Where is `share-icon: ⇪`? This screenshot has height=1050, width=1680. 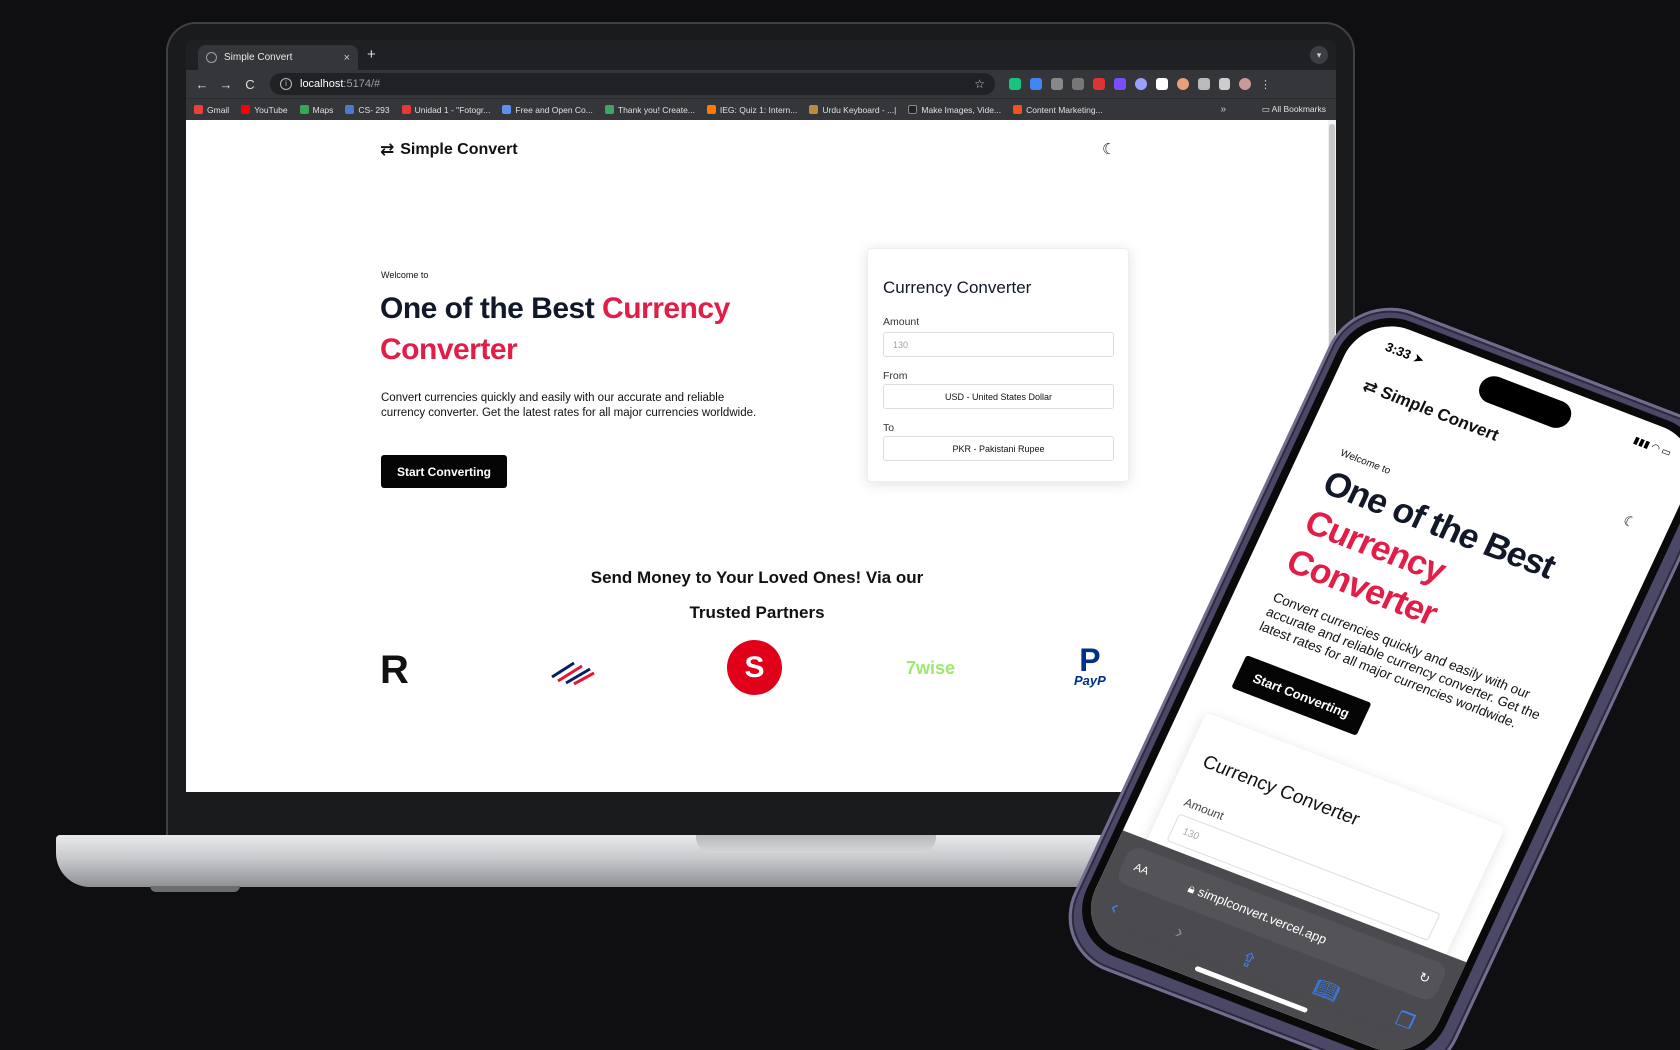
share-icon: ⇪ is located at coordinates (1248, 960).